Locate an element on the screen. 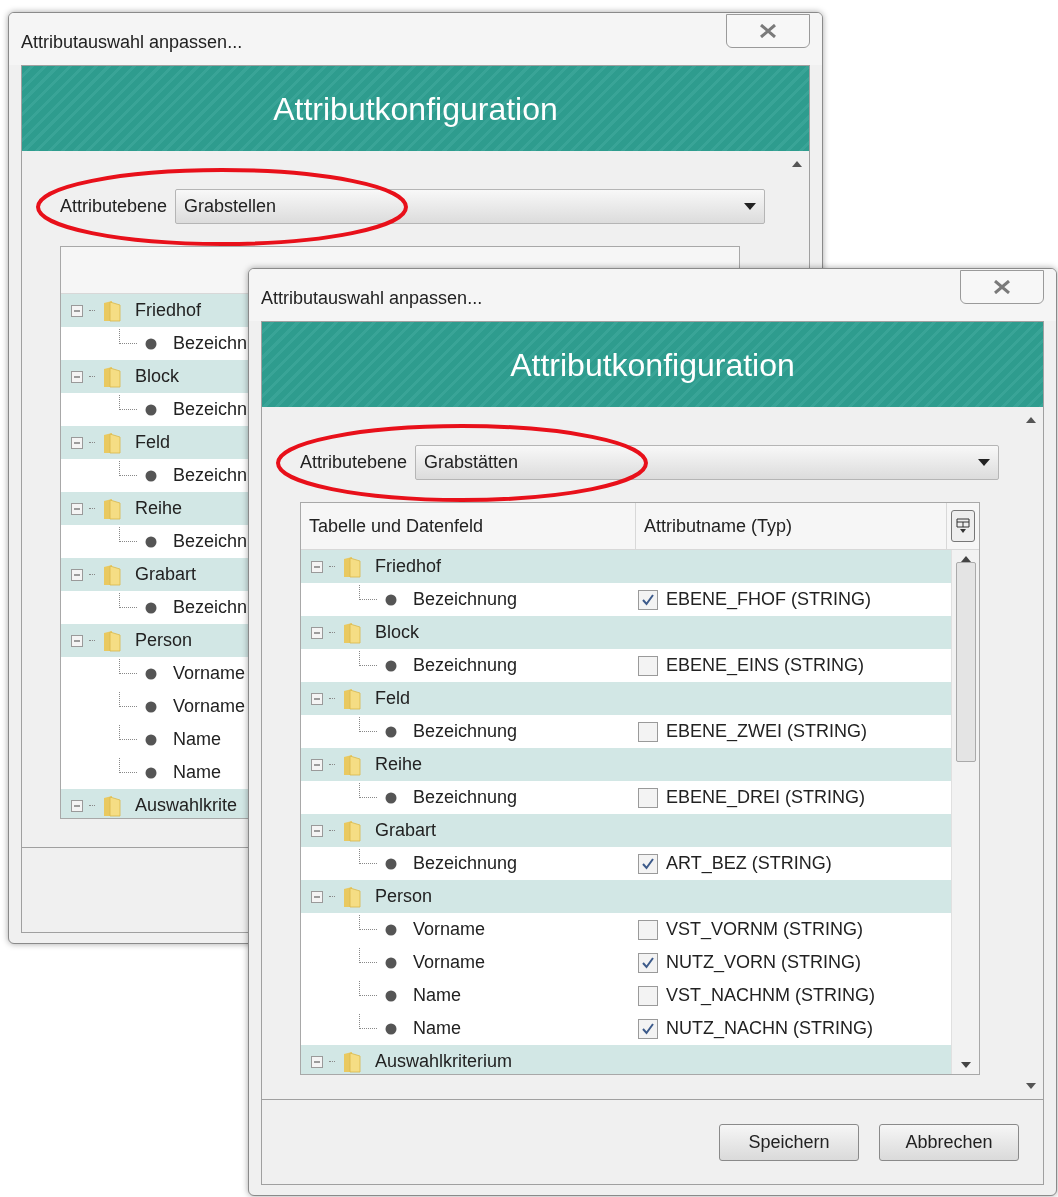  tree-group-row: Person is located at coordinates (626, 896).